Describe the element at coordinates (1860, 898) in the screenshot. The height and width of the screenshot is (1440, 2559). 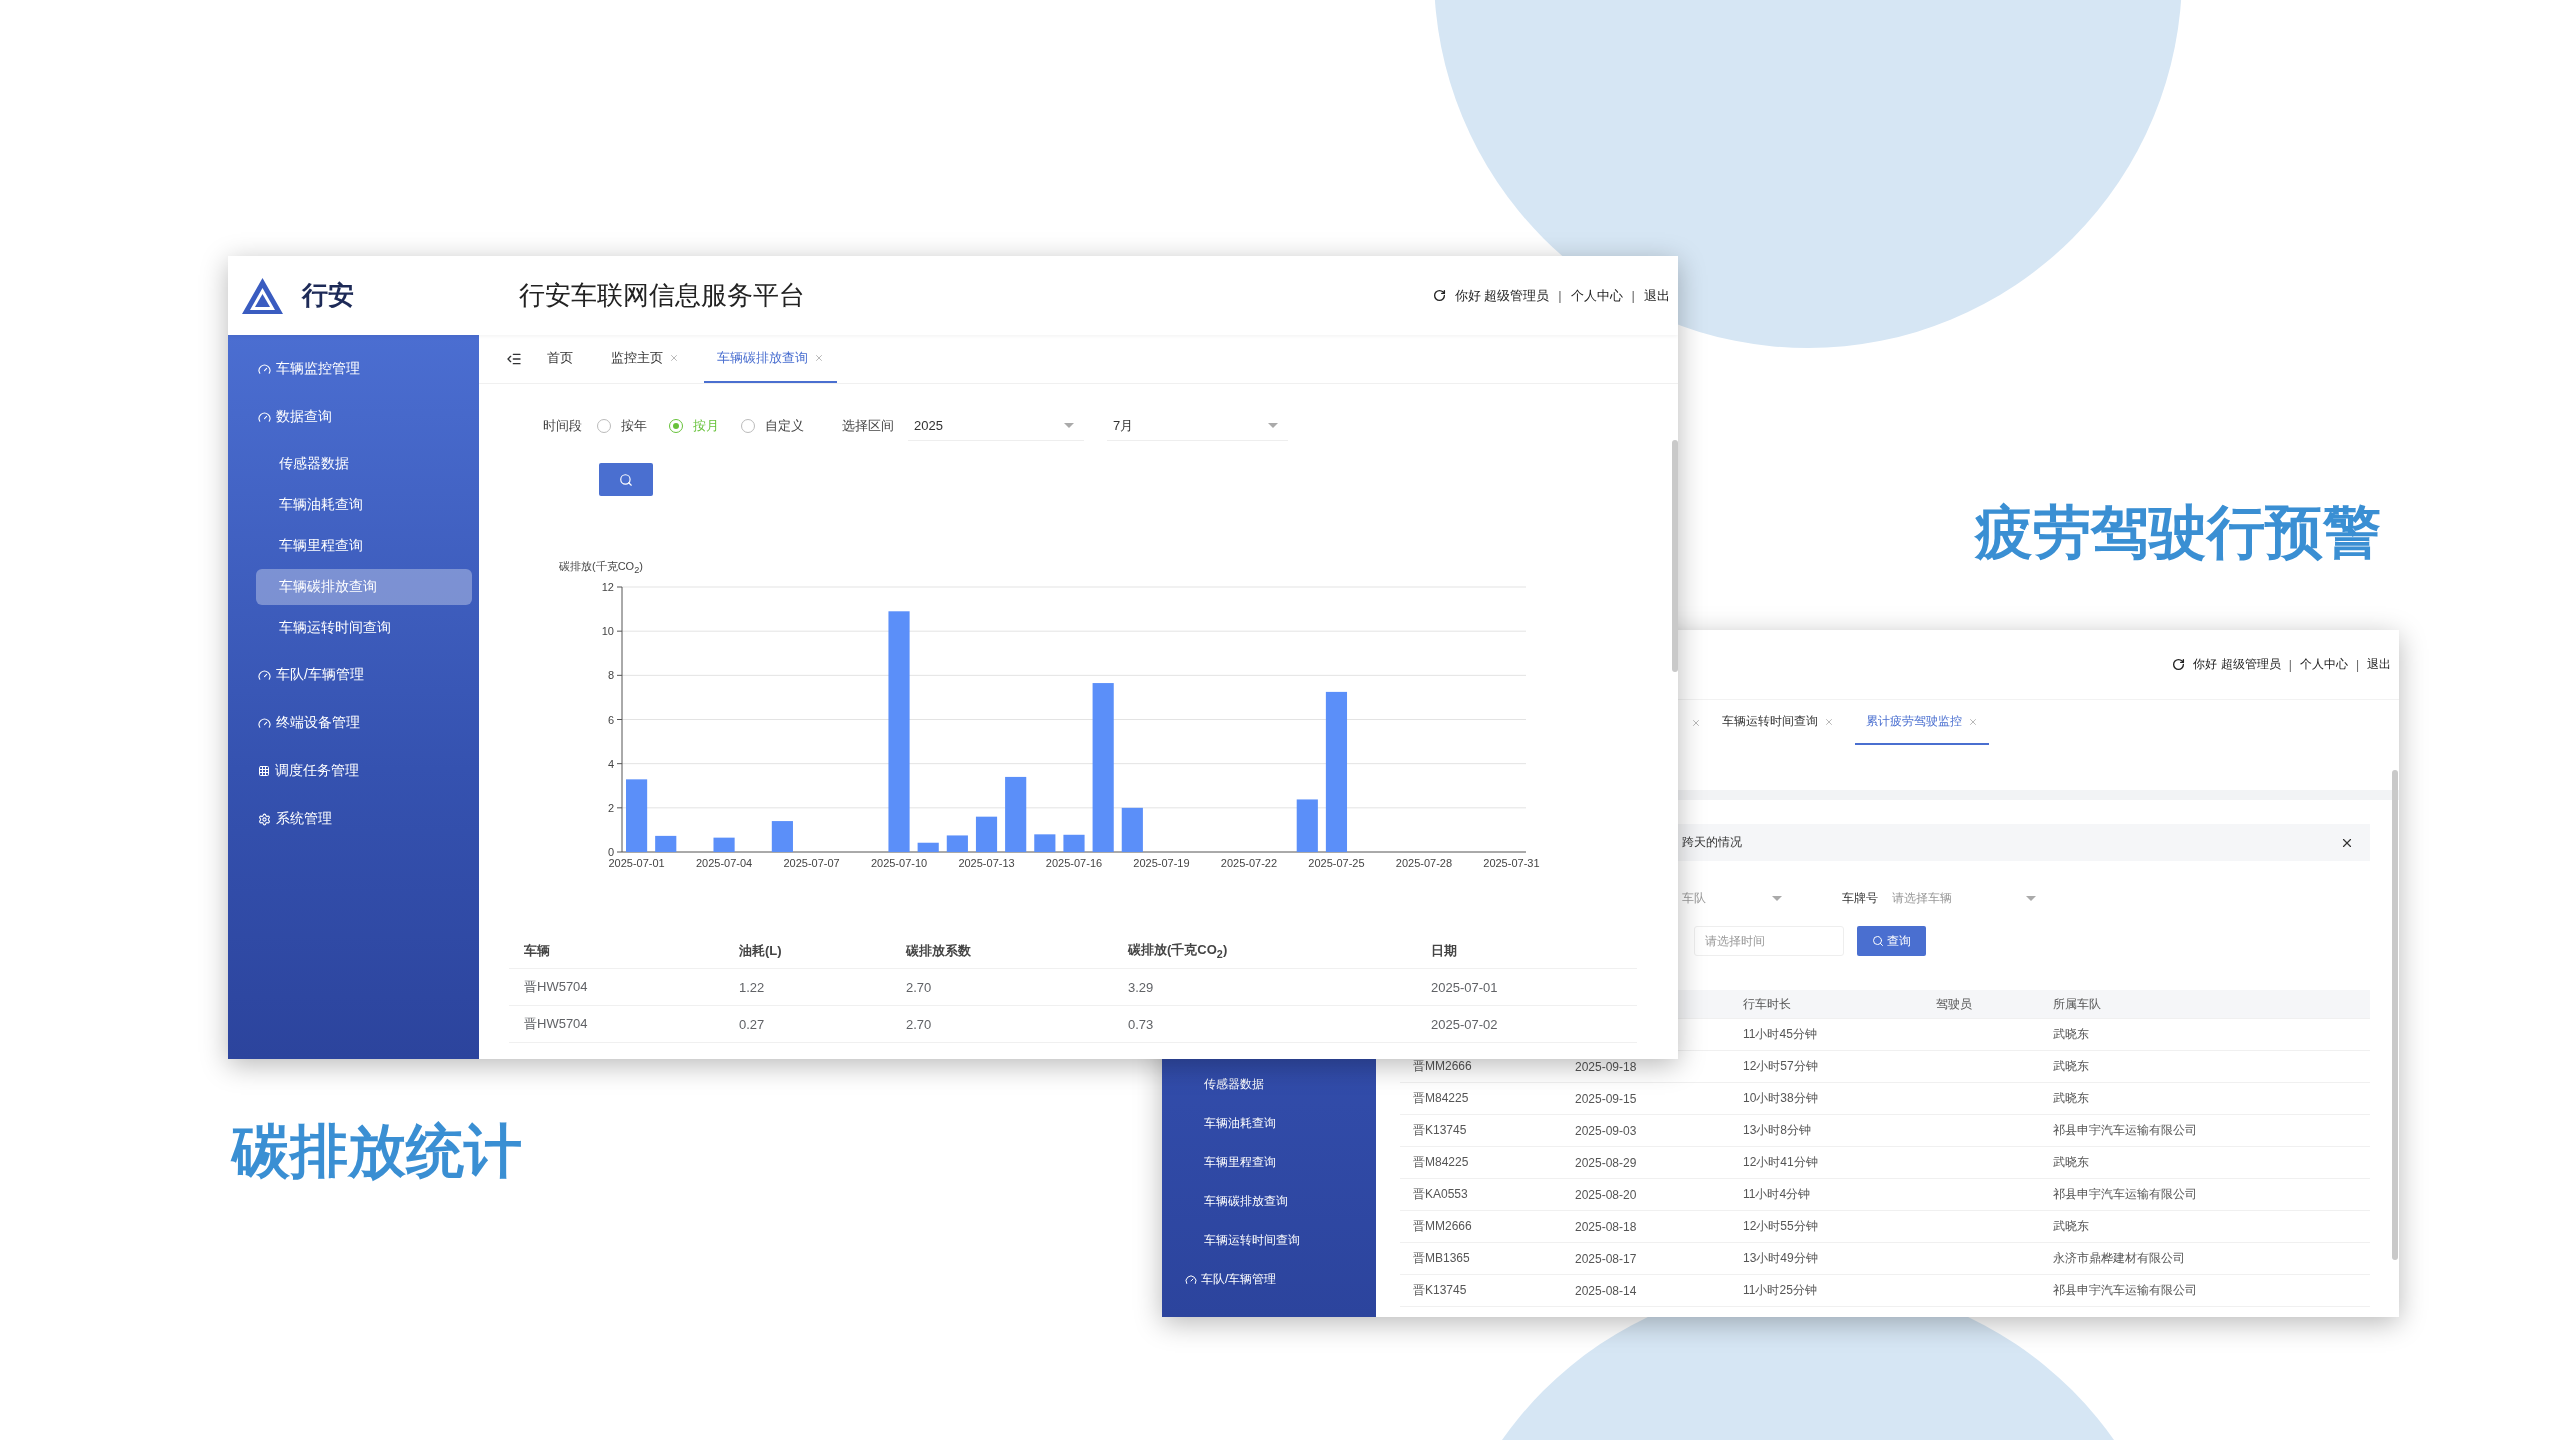
I see `field-label: 车牌号` at that location.